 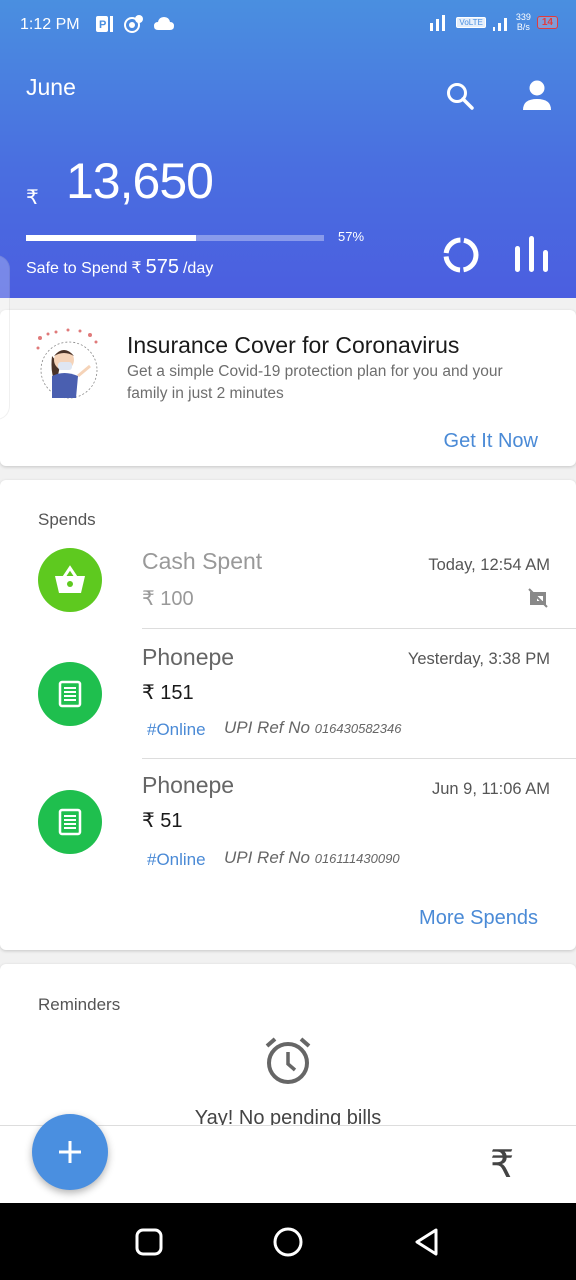 I want to click on recents-icon, so click(x=149, y=1242).